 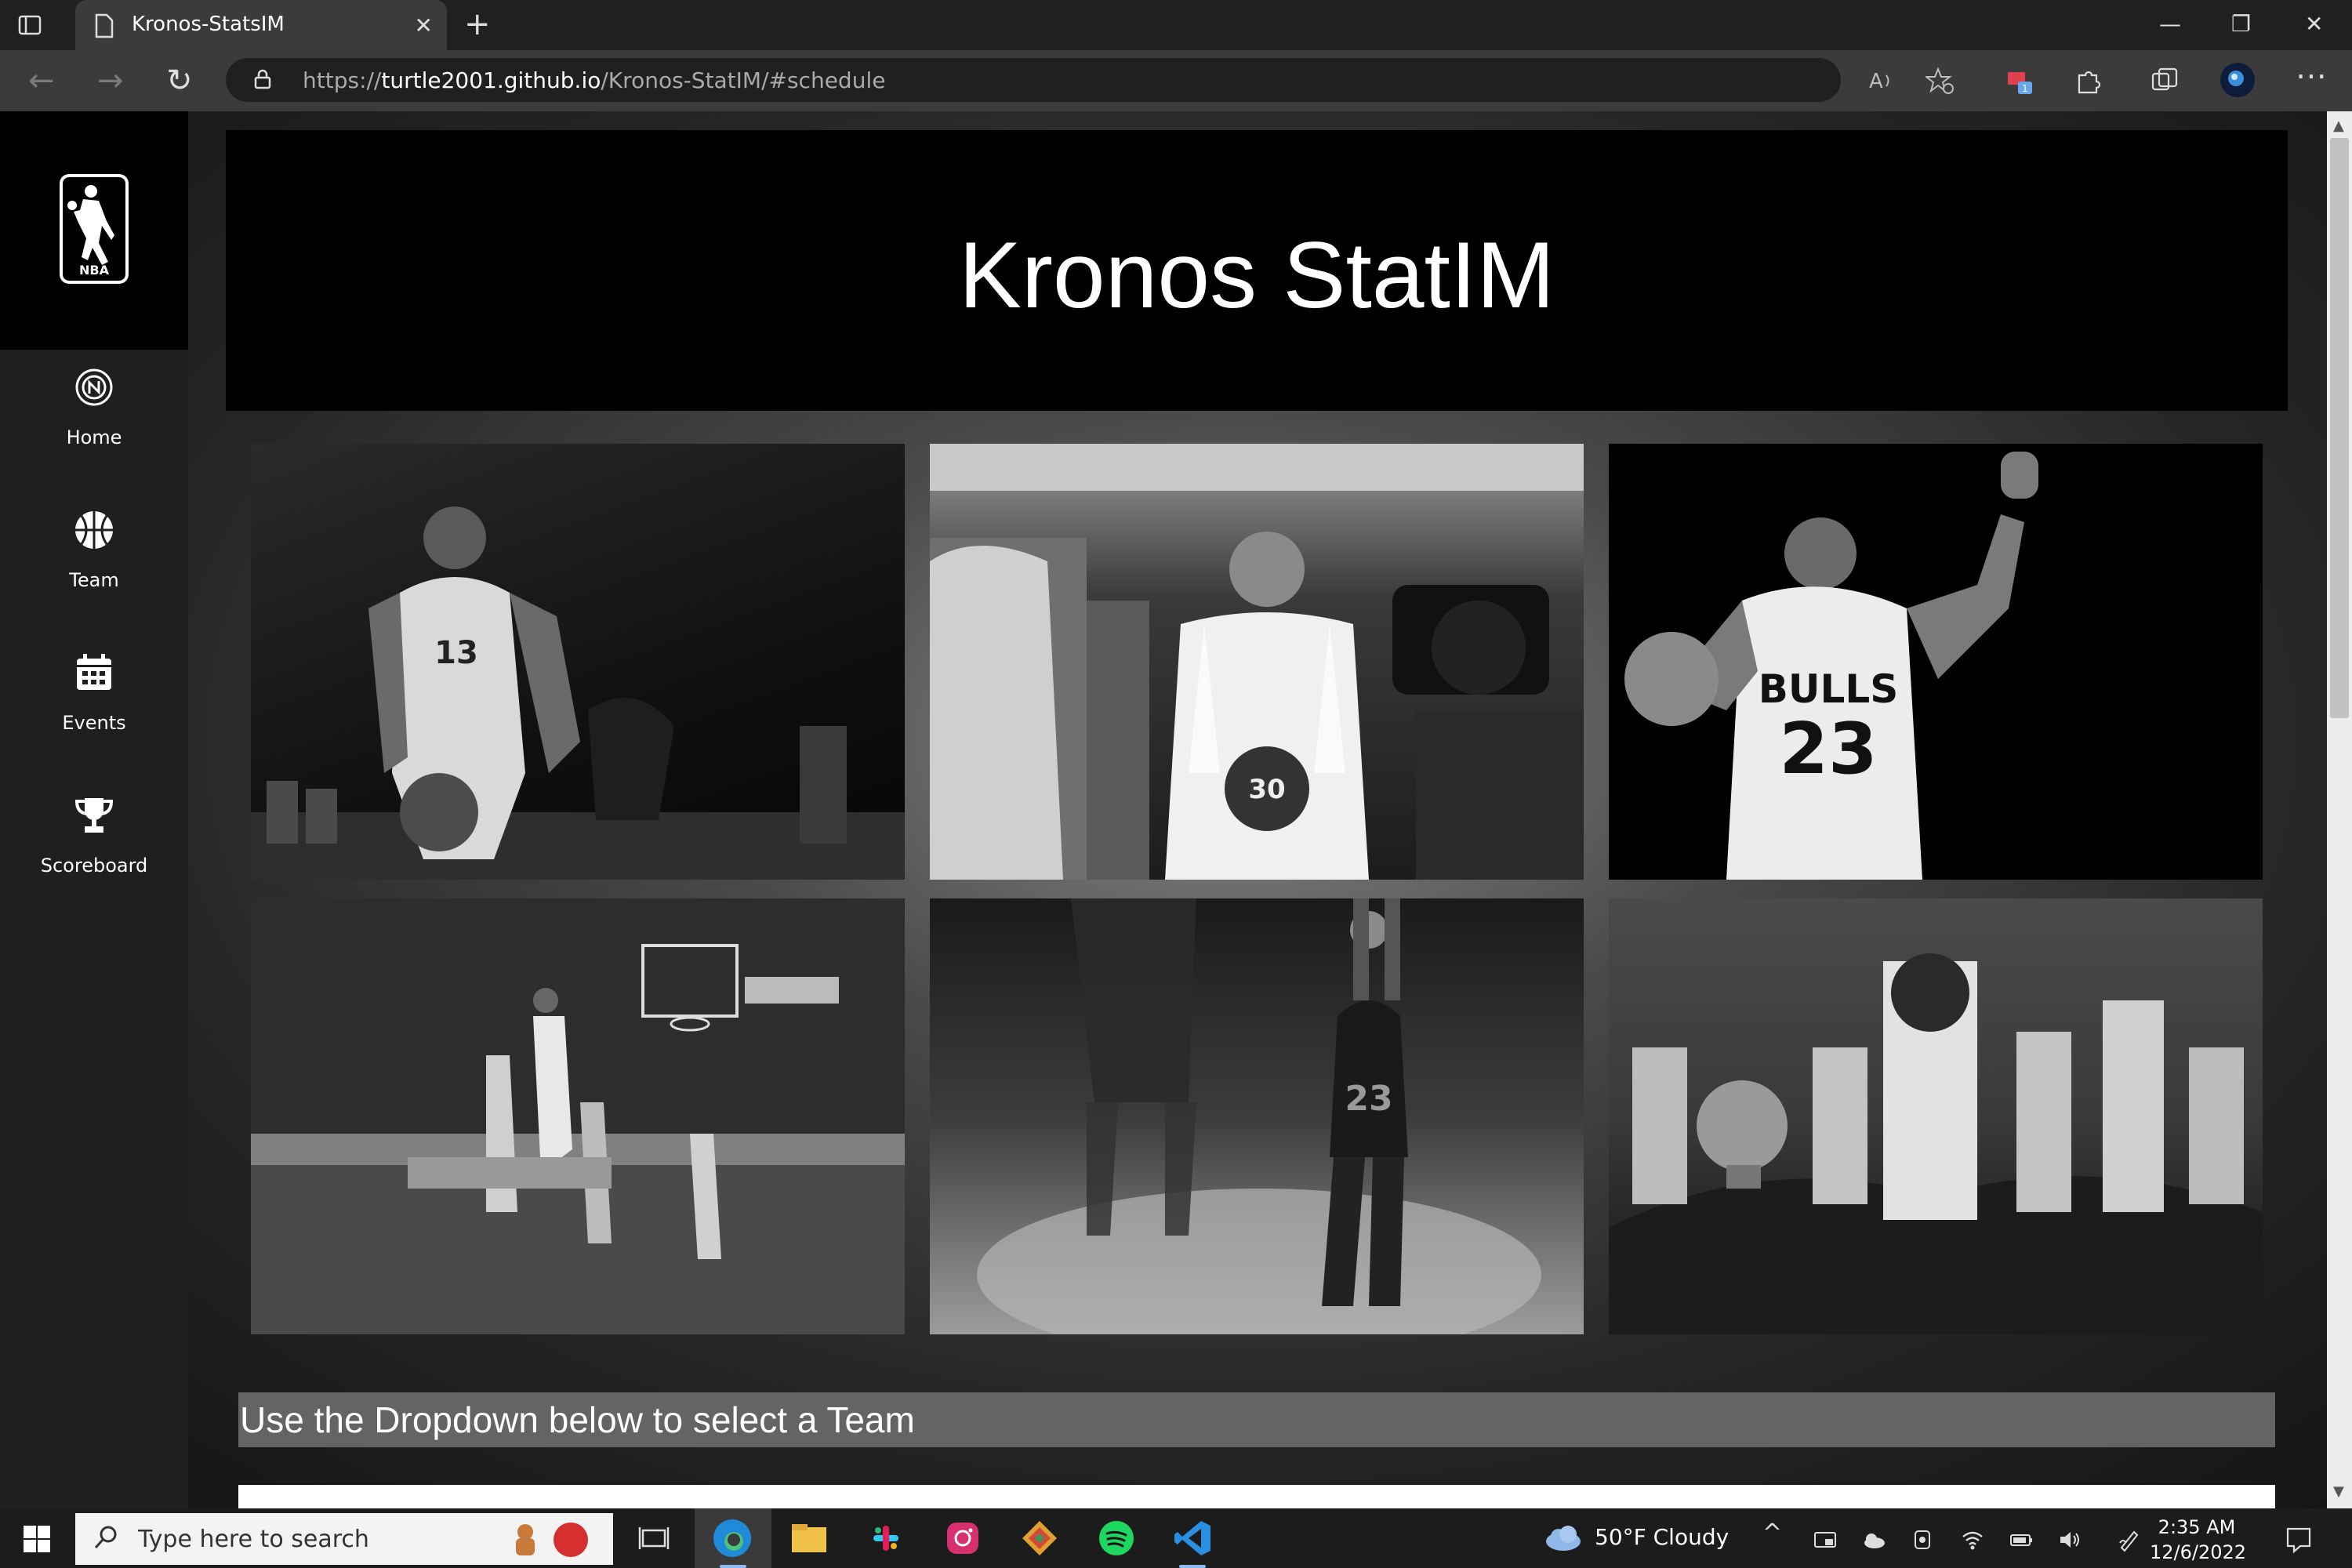 What do you see at coordinates (1256, 1496) in the screenshot?
I see `team-dropdown` at bounding box center [1256, 1496].